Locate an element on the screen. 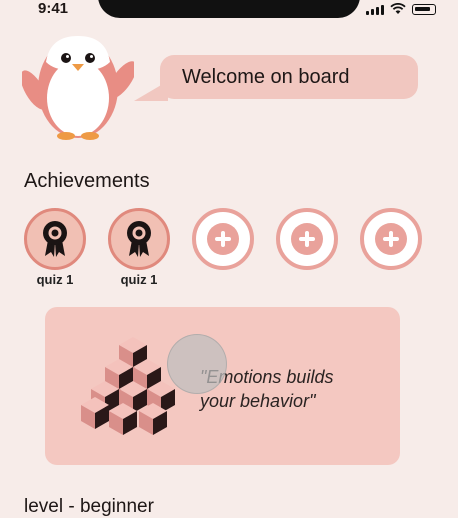 Image resolution: width=458 pixels, height=518 pixels. achievements-row: quiz 1 quiz 1 is located at coordinates (229, 248).